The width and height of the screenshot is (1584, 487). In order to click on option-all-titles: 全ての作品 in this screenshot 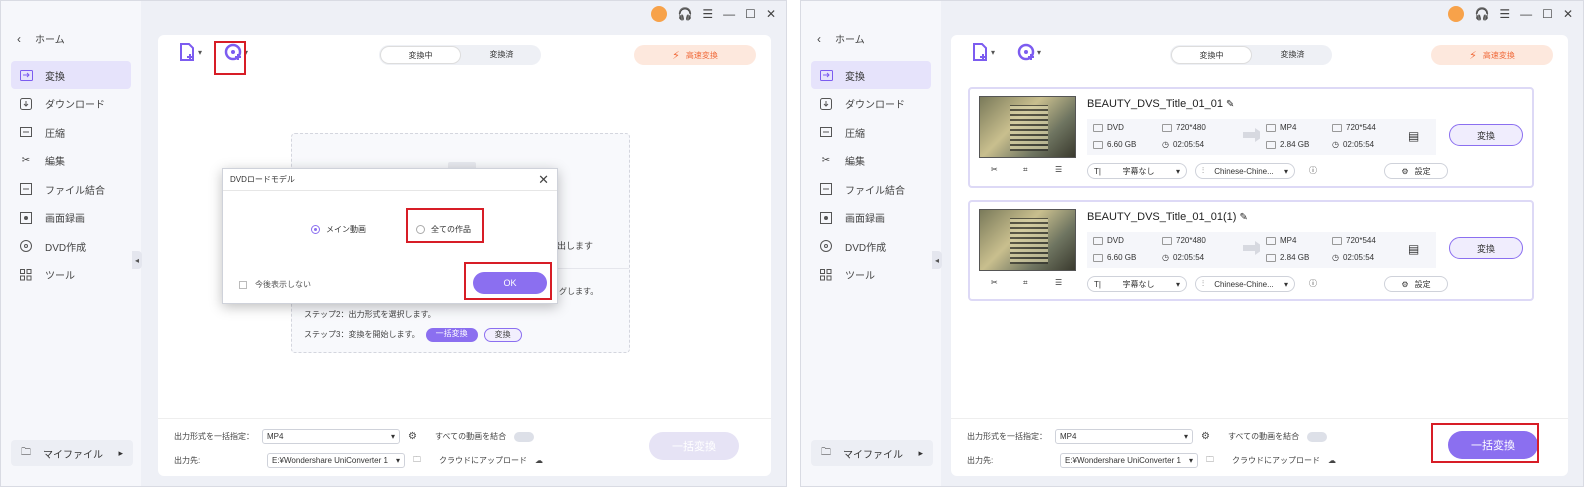, I will do `click(443, 229)`.